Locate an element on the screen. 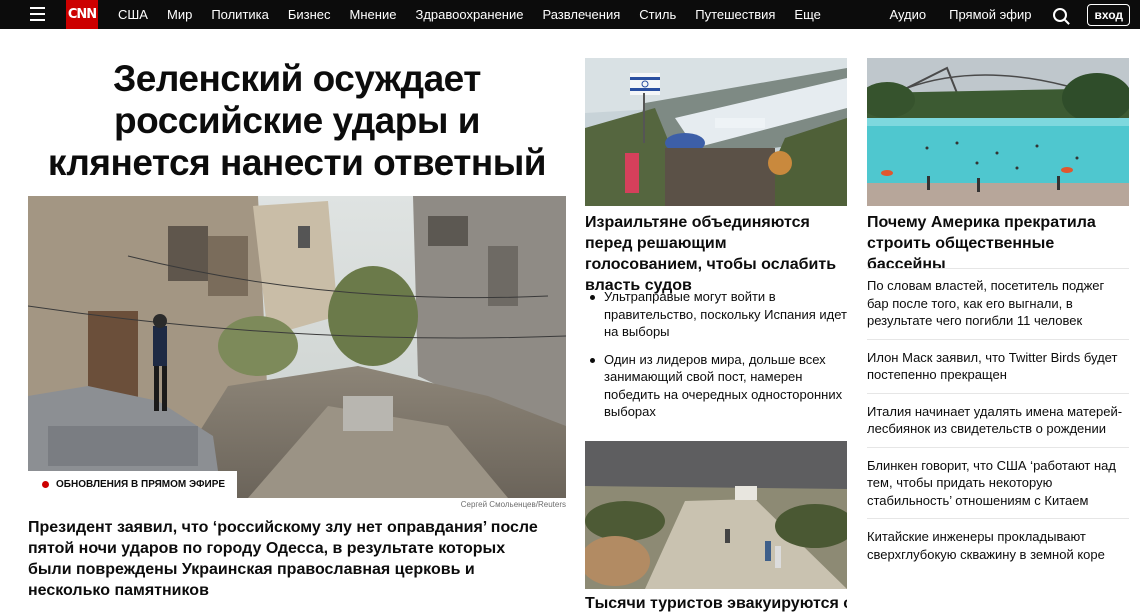 This screenshot has width=1140, height=614. nav-link-style: Стиль is located at coordinates (657, 14).